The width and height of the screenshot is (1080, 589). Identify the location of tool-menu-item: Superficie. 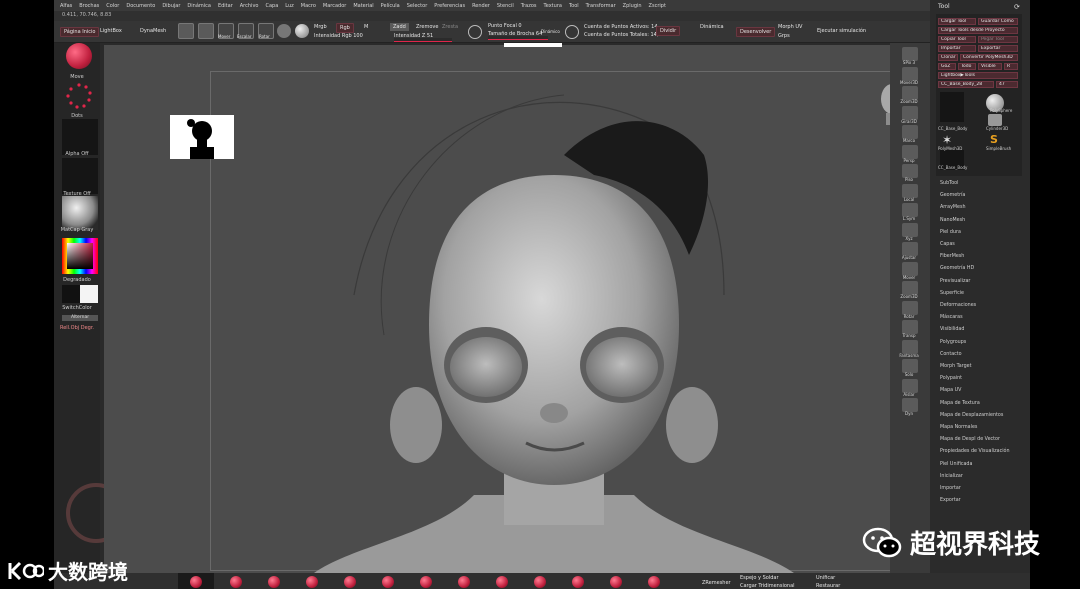
(952, 293).